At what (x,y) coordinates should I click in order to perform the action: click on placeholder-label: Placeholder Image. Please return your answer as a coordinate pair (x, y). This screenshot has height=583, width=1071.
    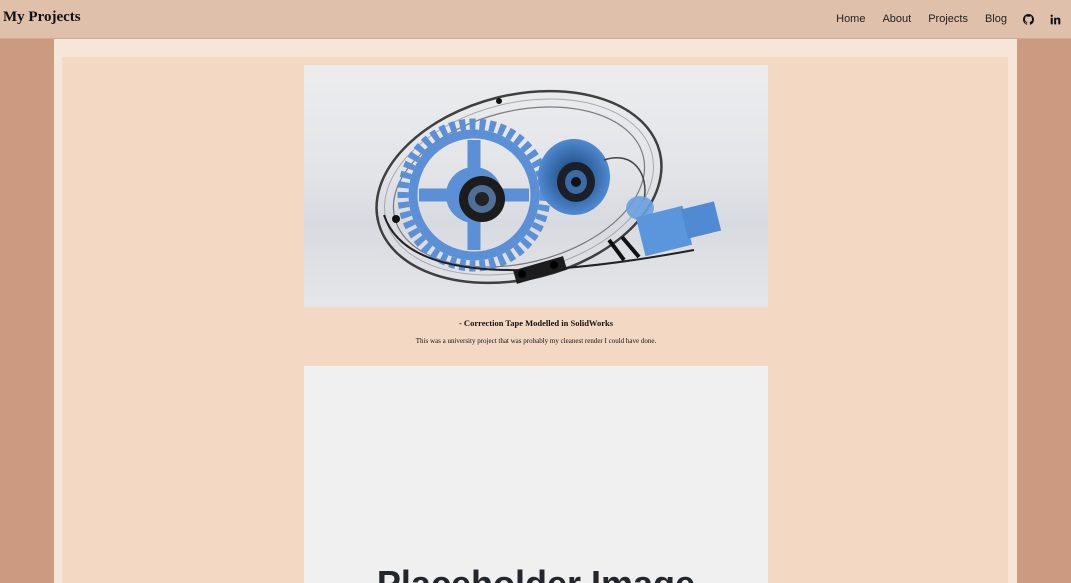
    Looking at the image, I should click on (536, 573).